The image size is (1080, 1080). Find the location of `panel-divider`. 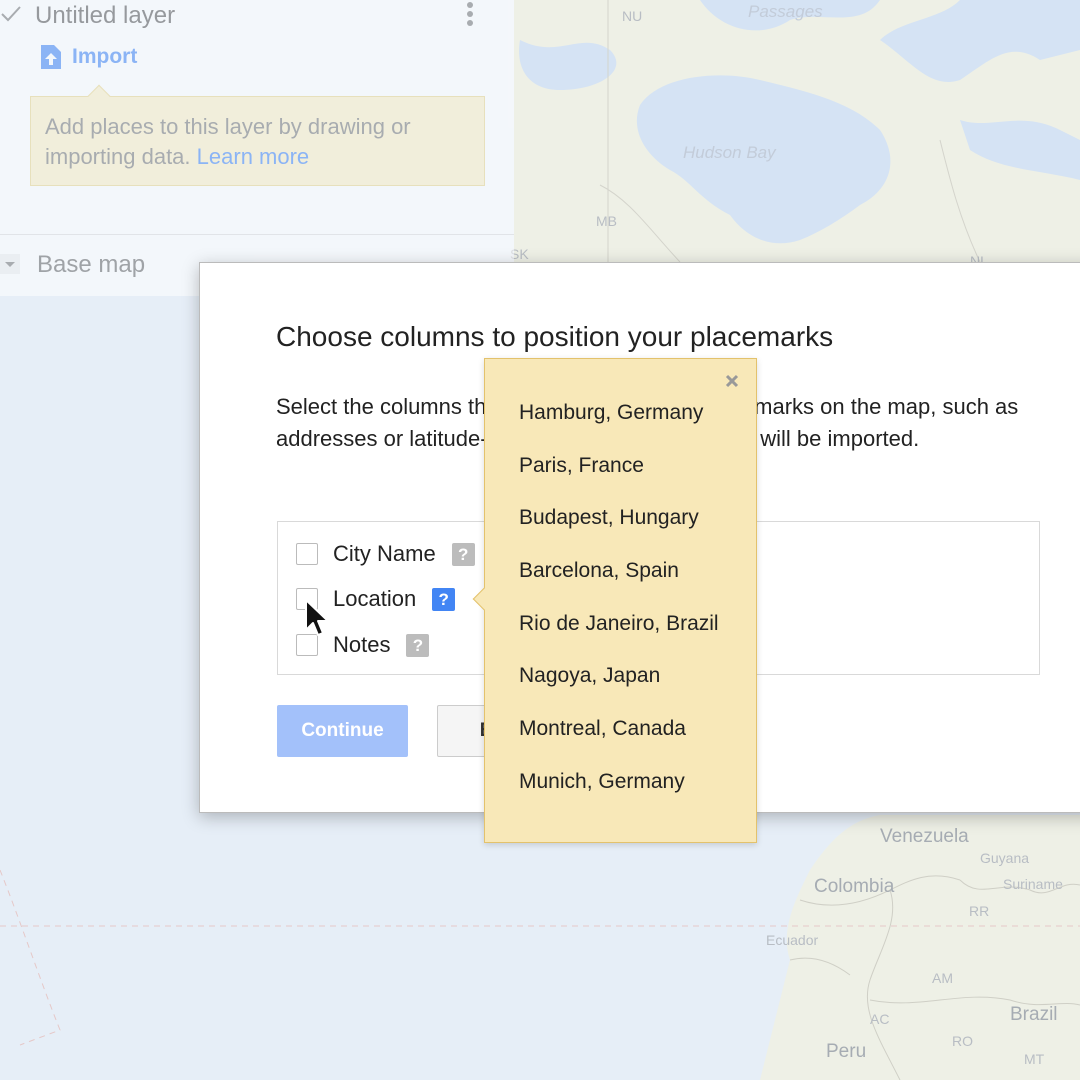

panel-divider is located at coordinates (257, 234).